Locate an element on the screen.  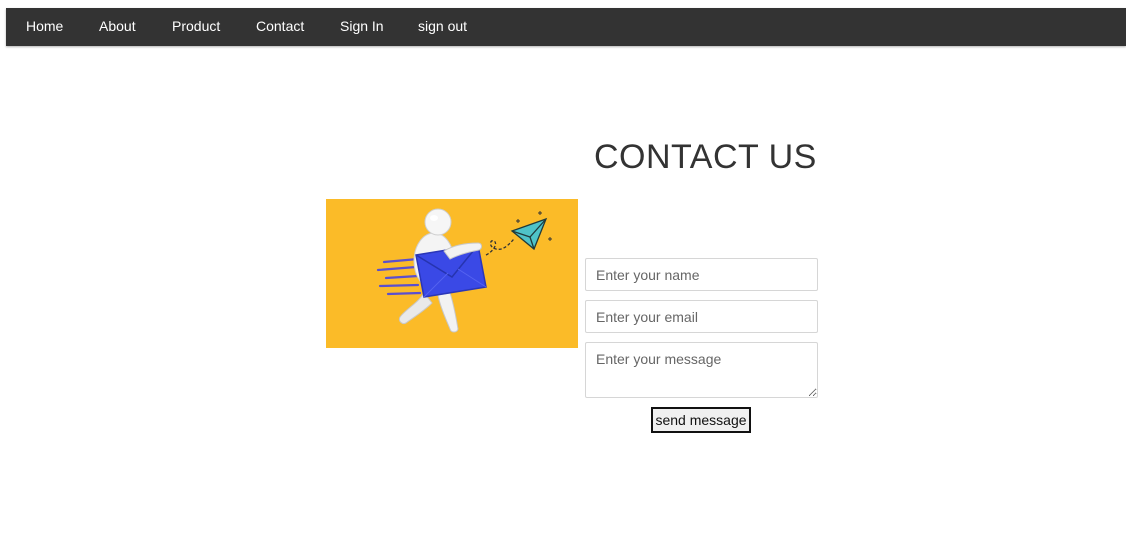
page-title: CONTACT US is located at coordinates (705, 157).